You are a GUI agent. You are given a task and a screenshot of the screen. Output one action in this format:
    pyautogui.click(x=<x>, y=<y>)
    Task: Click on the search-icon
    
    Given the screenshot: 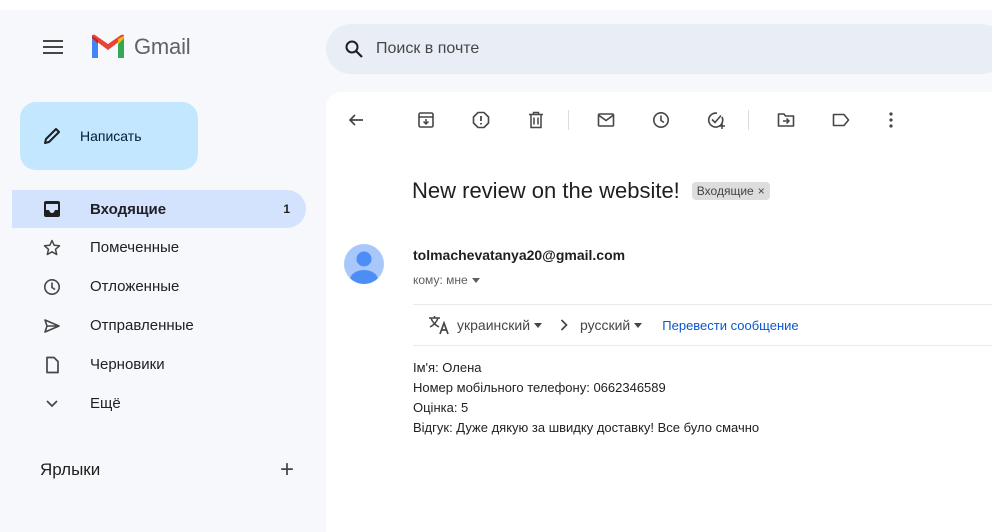 What is the action you would take?
    pyautogui.click(x=354, y=49)
    